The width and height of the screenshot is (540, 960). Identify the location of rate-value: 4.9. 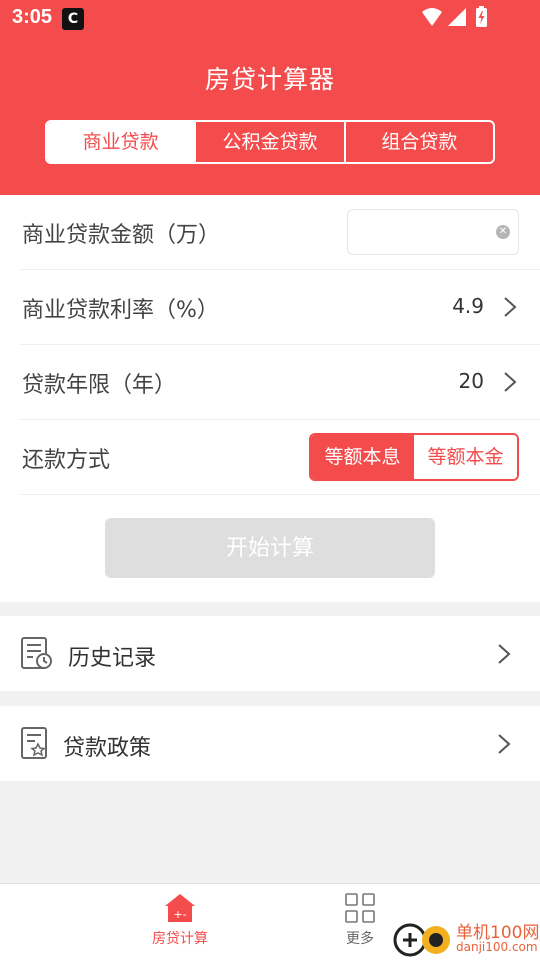
(468, 306).